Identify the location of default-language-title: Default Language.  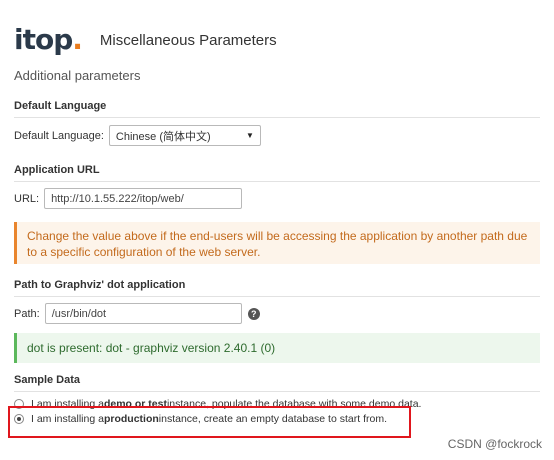
(60, 106).